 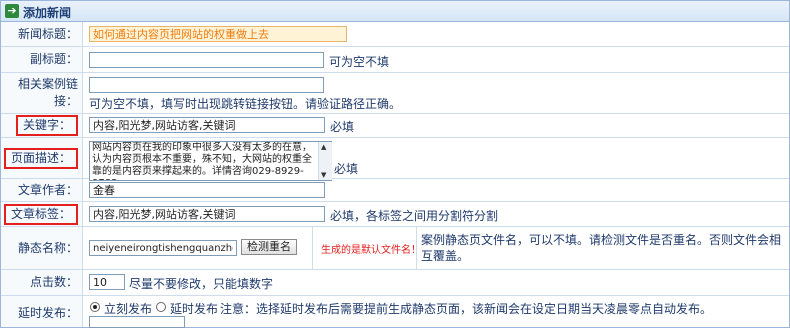 I want to click on related-link-input, so click(x=206, y=85).